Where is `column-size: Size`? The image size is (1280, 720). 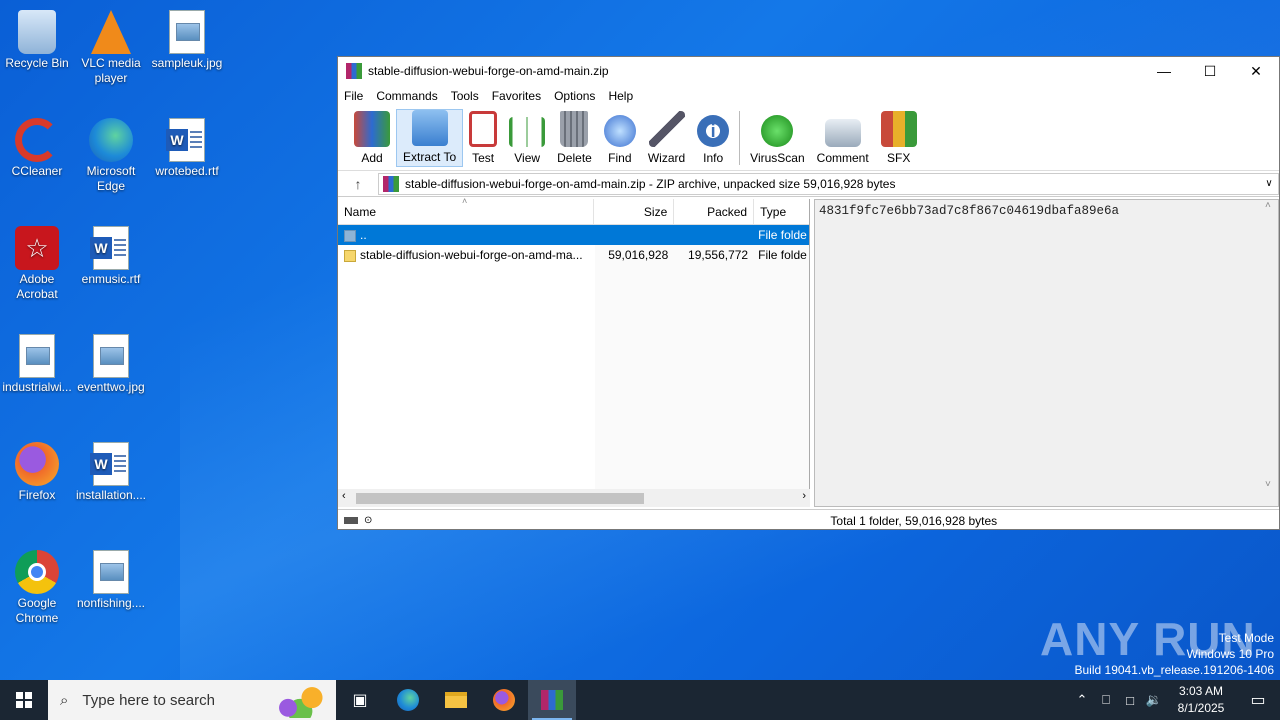
column-size: Size is located at coordinates (634, 211).